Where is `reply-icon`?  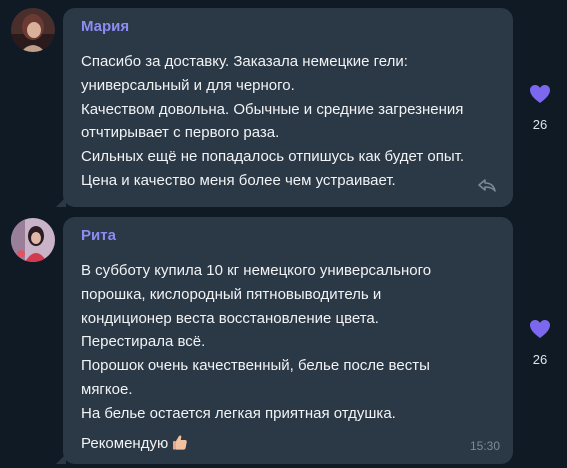 reply-icon is located at coordinates (487, 185).